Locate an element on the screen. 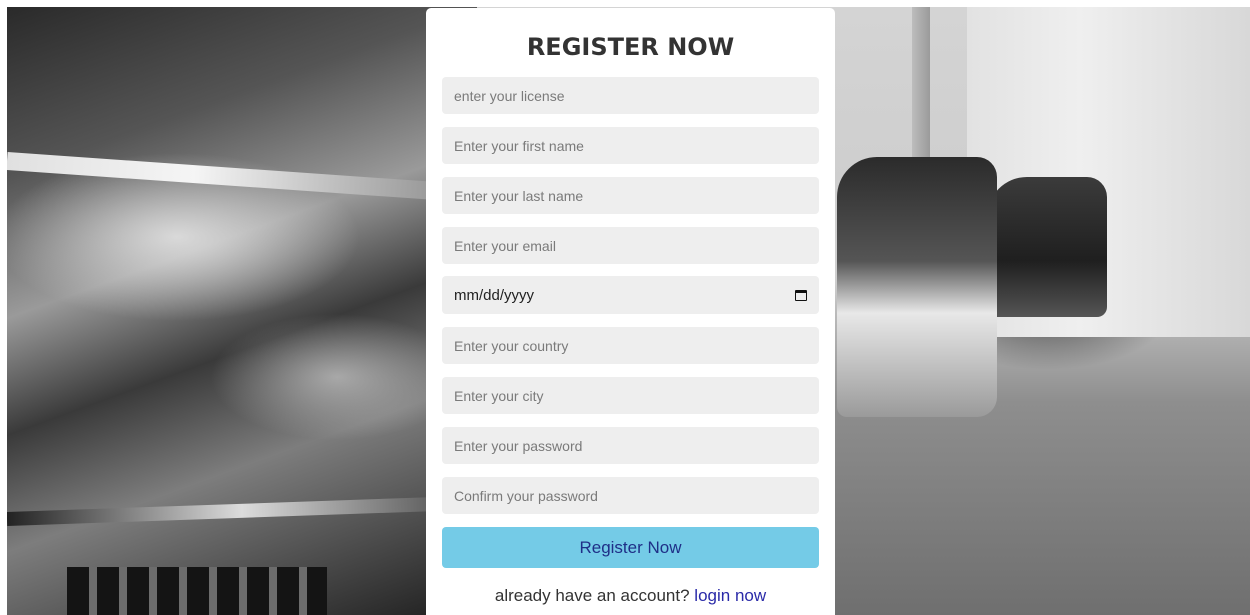 This screenshot has height=615, width=1250. password-field: Enter your password is located at coordinates (630, 445).